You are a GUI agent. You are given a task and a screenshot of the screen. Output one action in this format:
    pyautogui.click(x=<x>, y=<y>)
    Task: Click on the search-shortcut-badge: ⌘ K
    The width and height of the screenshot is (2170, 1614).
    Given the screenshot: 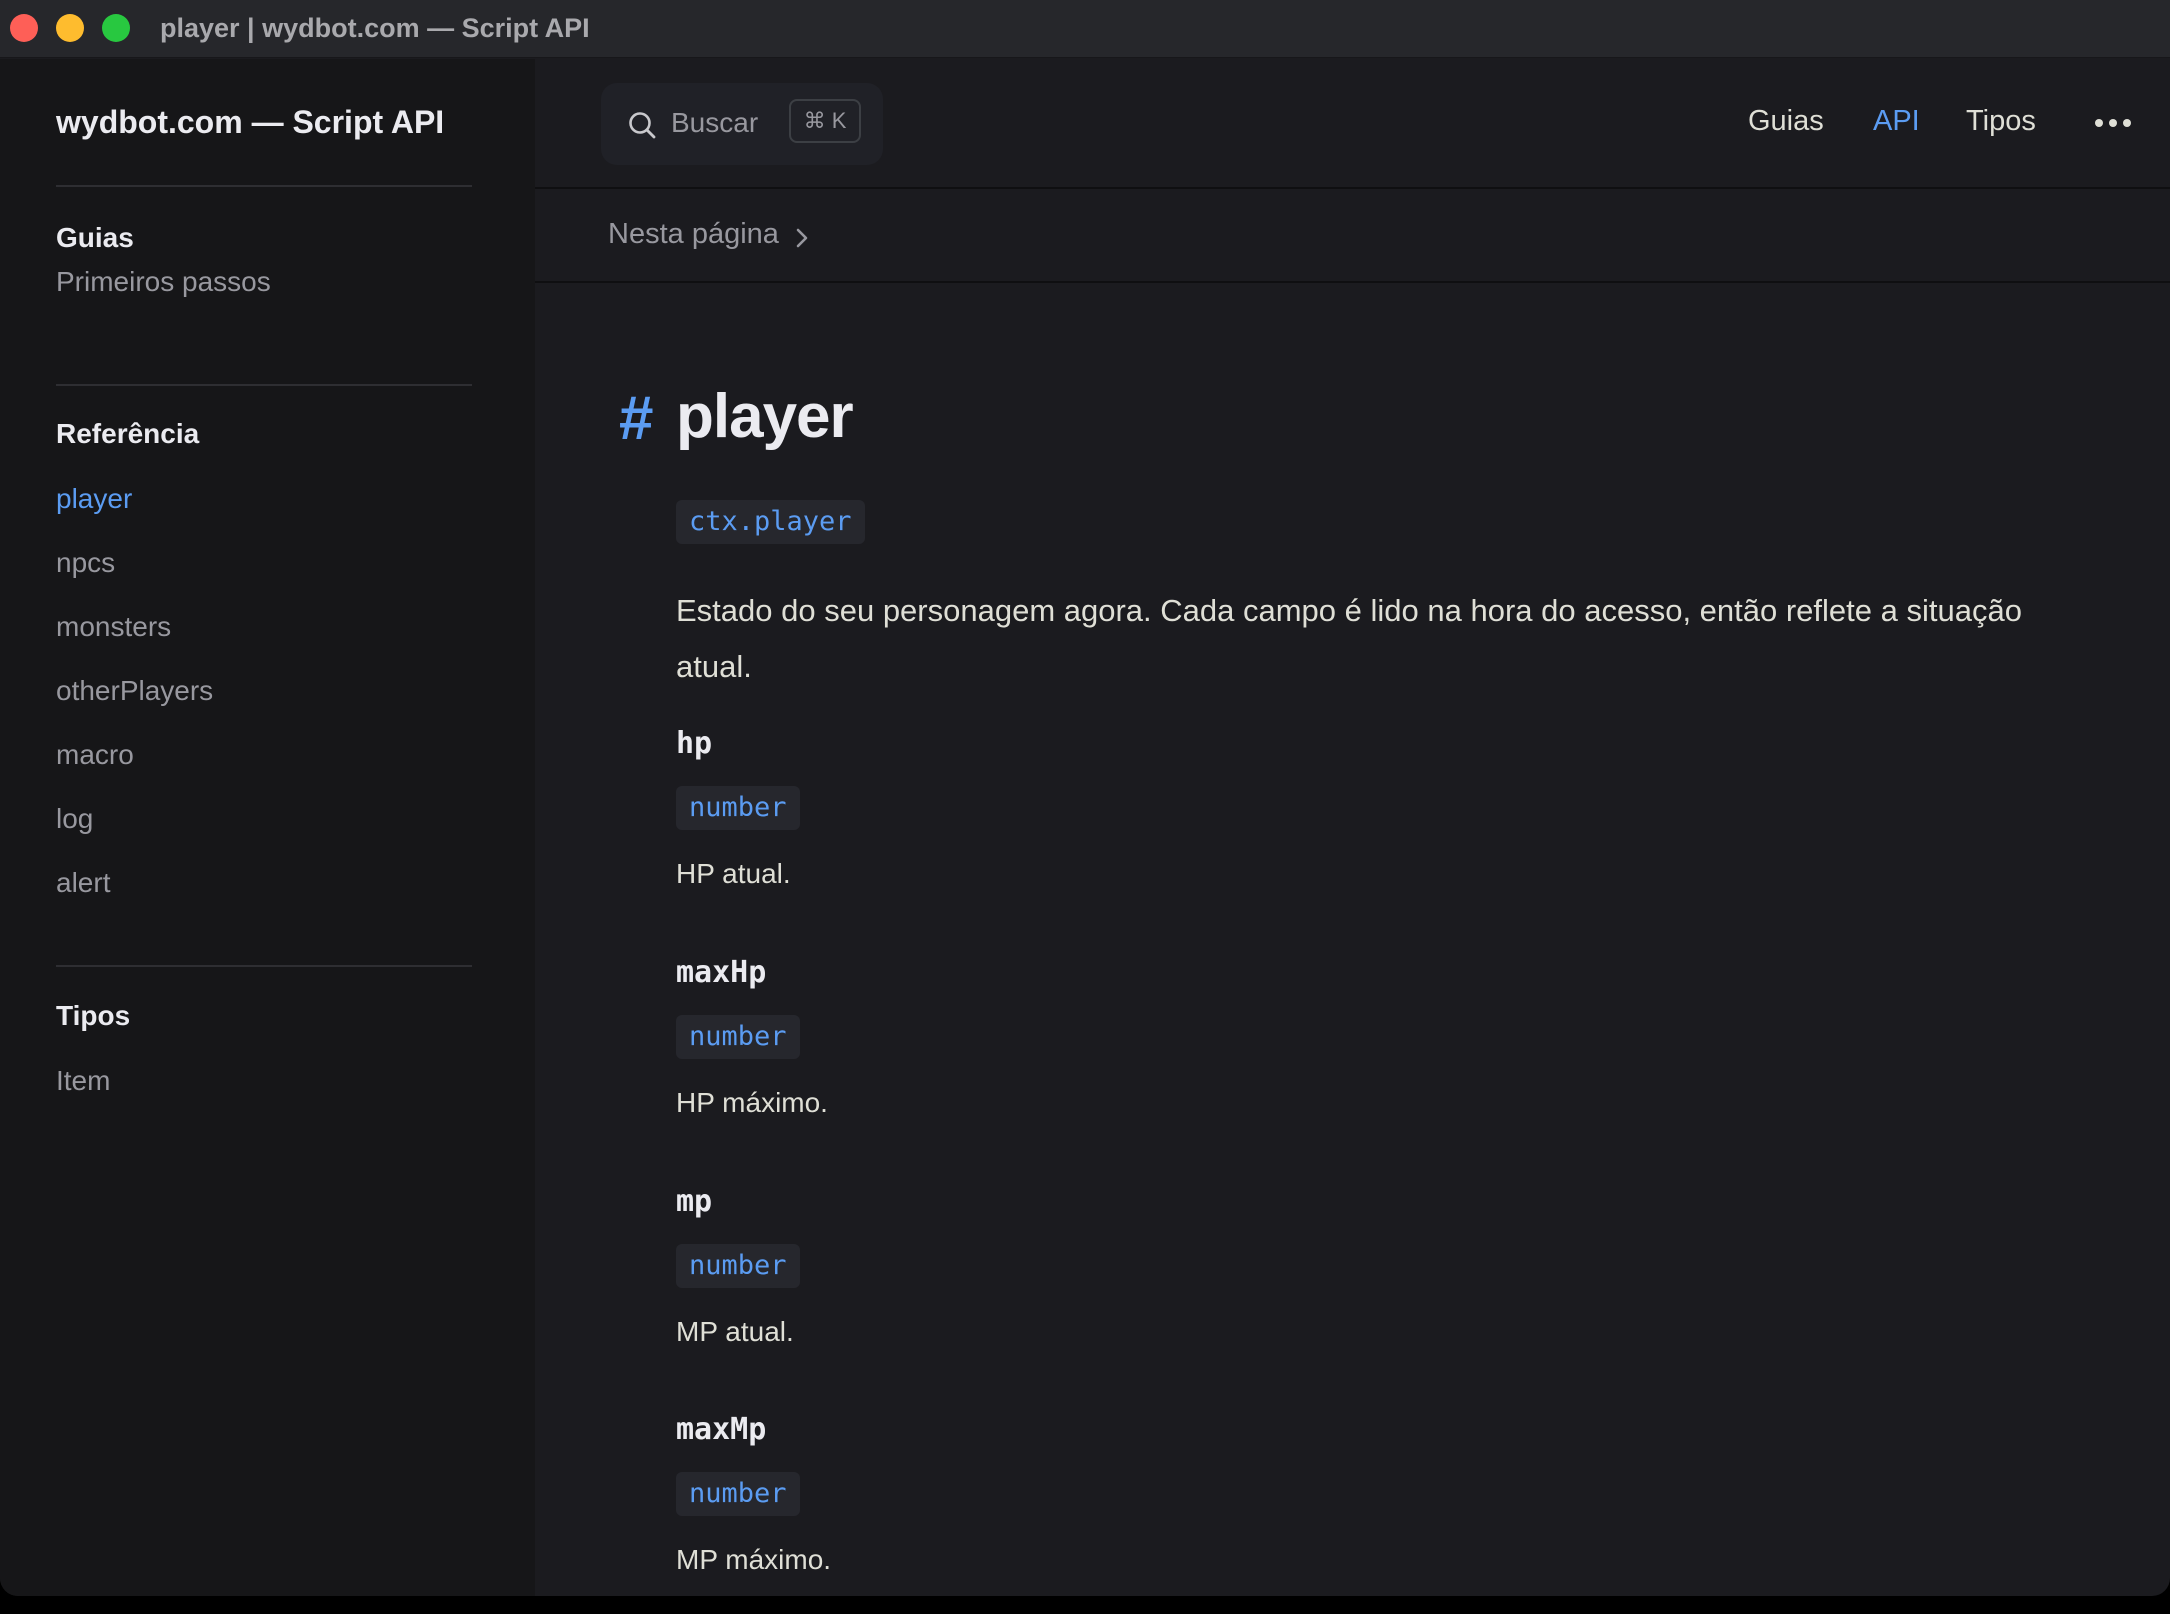 What is the action you would take?
    pyautogui.click(x=825, y=121)
    